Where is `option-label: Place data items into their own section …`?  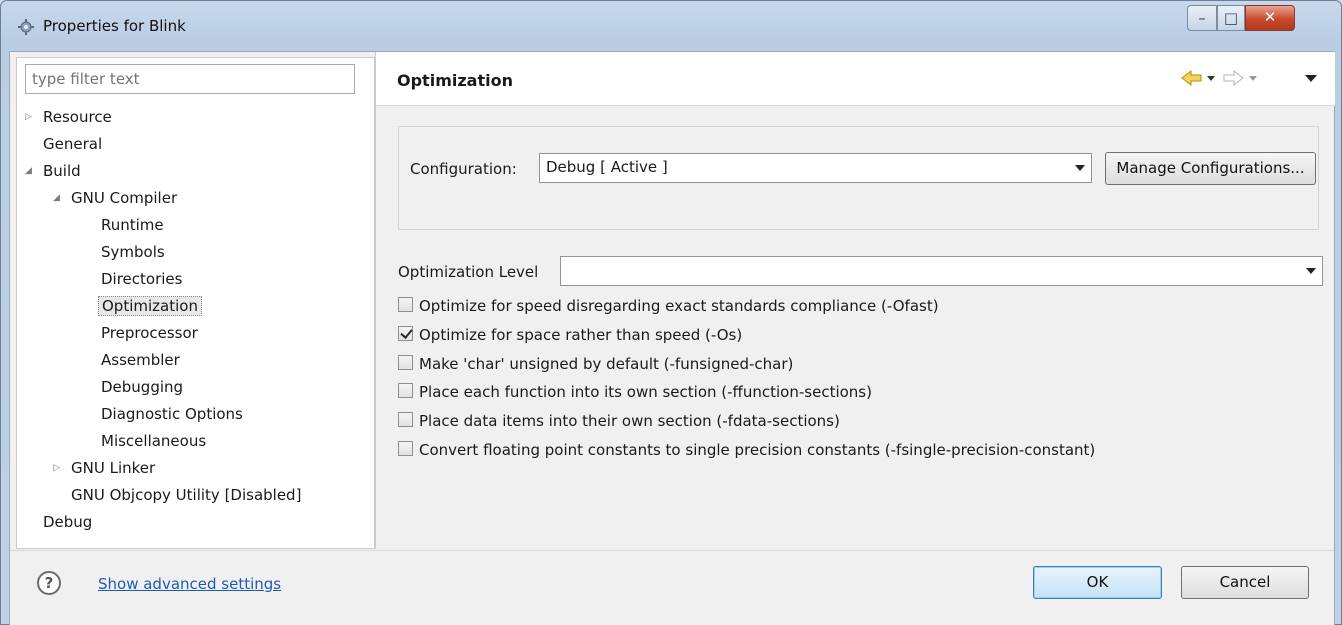 option-label: Place data items into their own section … is located at coordinates (629, 421).